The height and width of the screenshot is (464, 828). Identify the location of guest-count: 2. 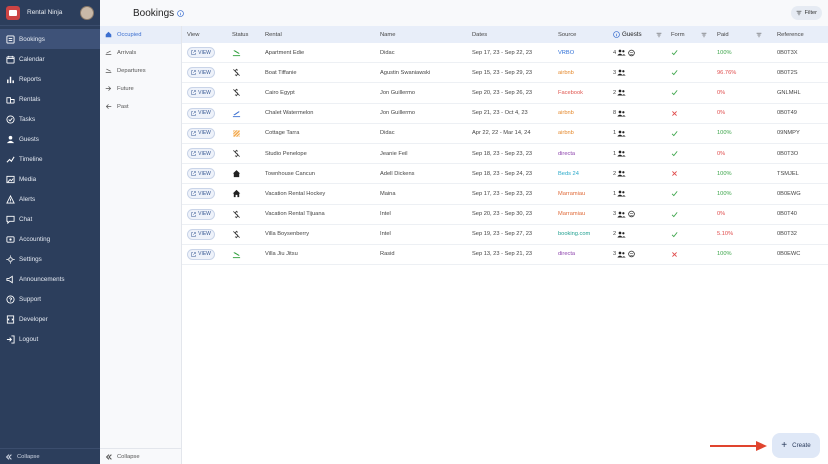
(615, 234).